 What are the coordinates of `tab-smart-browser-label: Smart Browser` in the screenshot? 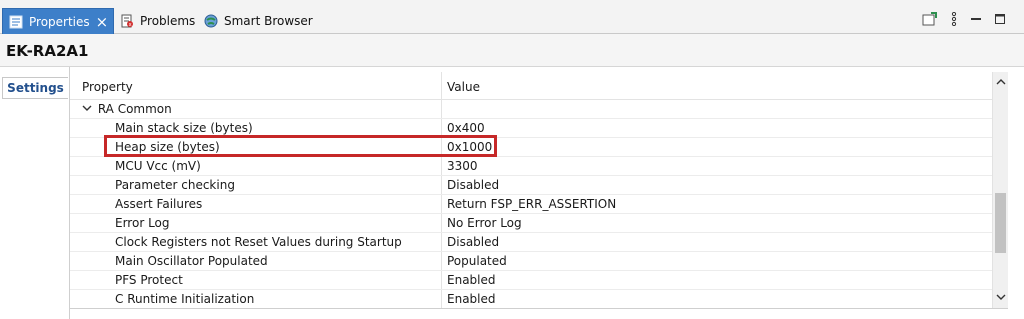 It's located at (268, 21).